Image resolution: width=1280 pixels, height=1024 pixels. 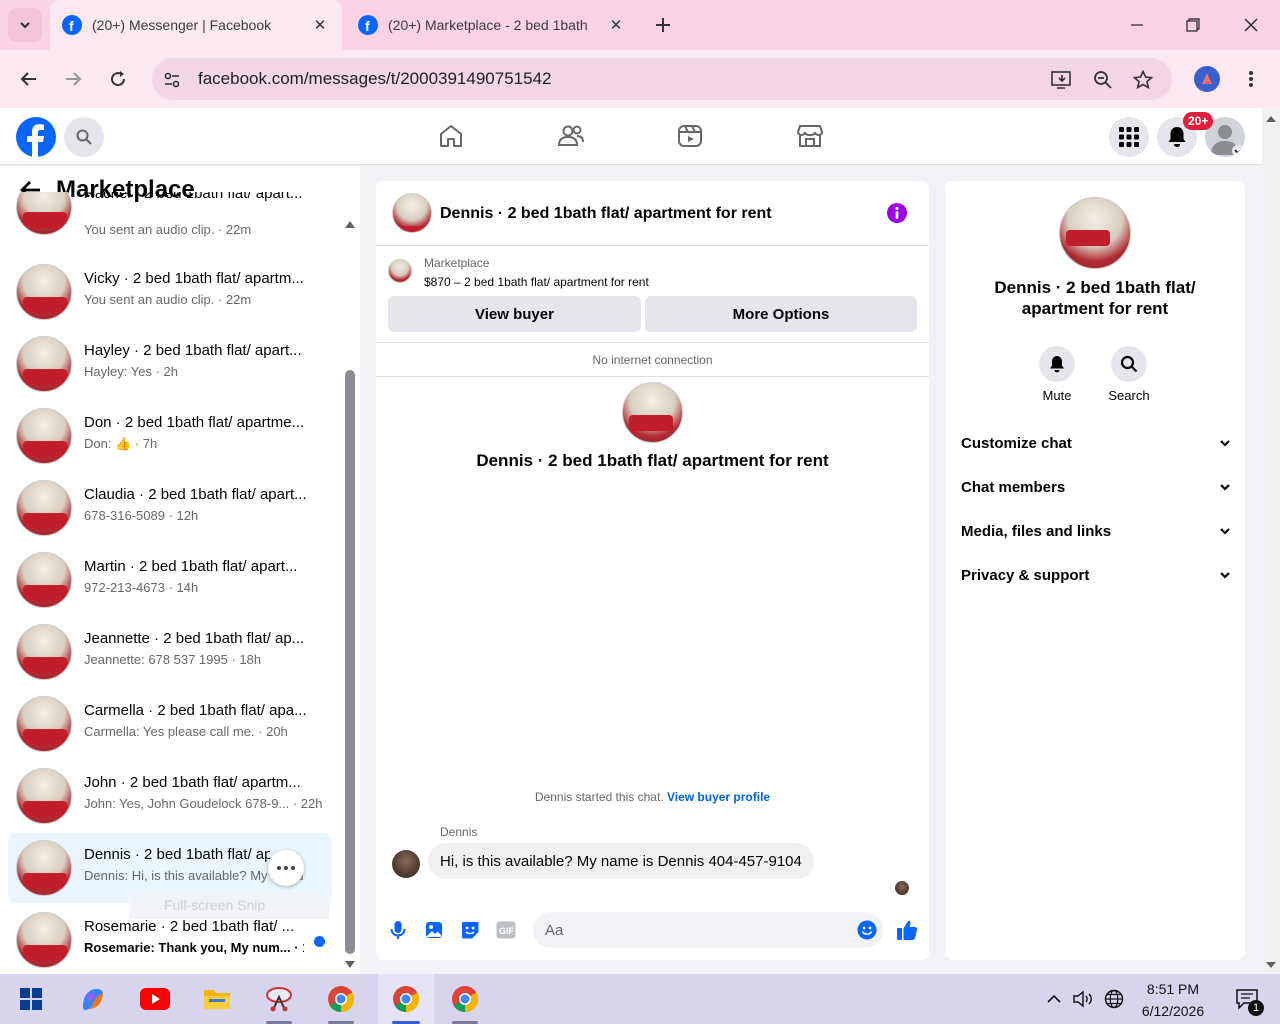 What do you see at coordinates (470, 930) in the screenshot?
I see `sticker-button` at bounding box center [470, 930].